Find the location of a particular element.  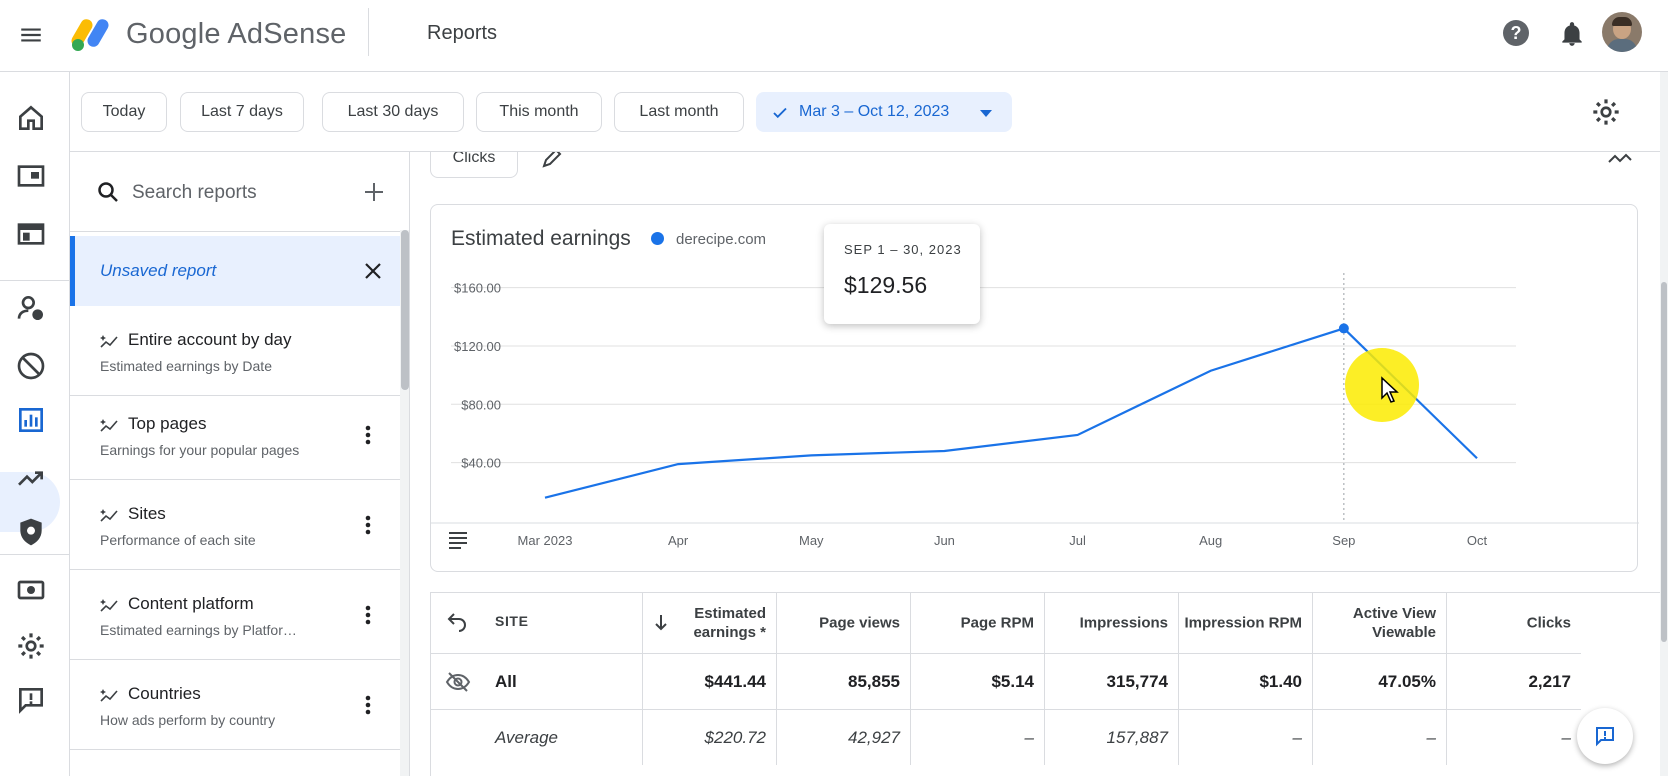

table-cell: All is located at coordinates (565, 681).